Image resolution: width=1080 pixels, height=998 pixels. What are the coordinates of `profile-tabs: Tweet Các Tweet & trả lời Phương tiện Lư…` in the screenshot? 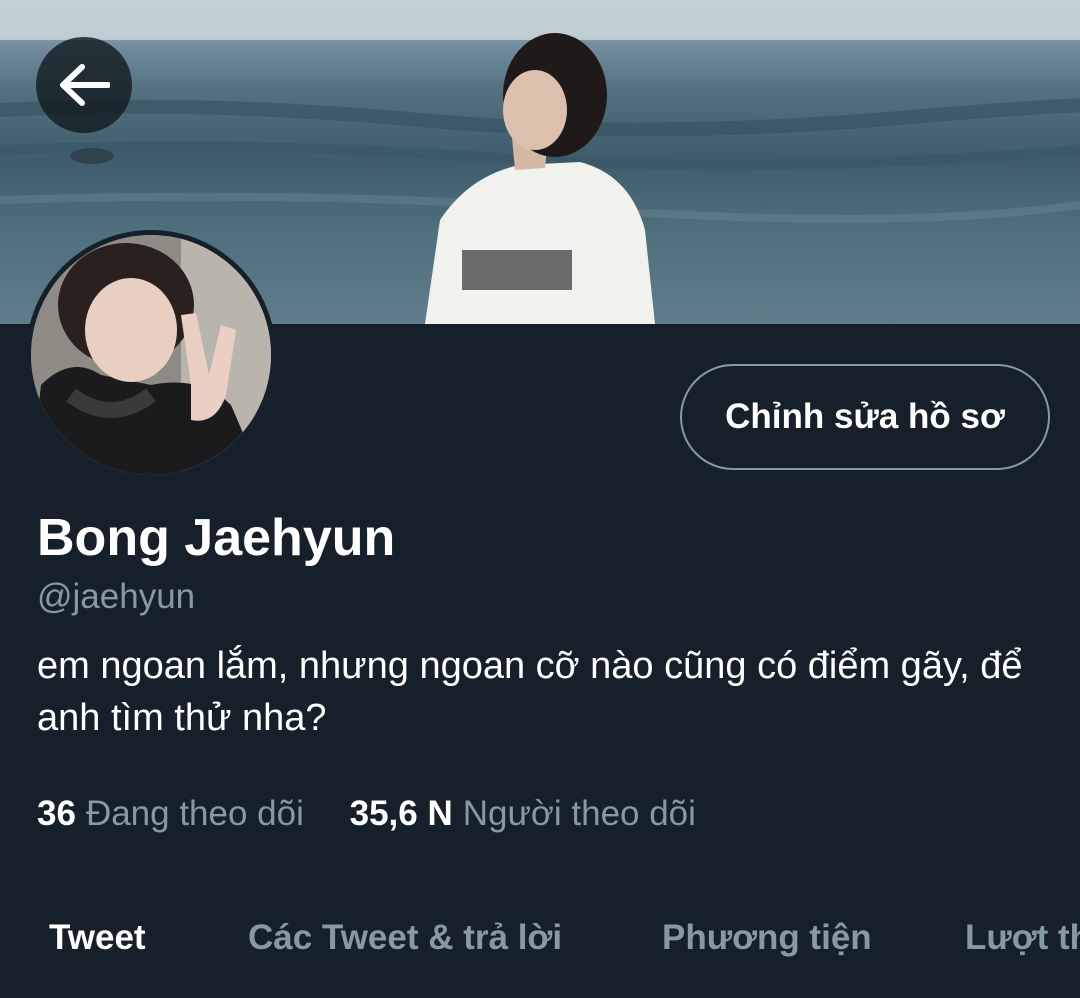 It's located at (540, 944).